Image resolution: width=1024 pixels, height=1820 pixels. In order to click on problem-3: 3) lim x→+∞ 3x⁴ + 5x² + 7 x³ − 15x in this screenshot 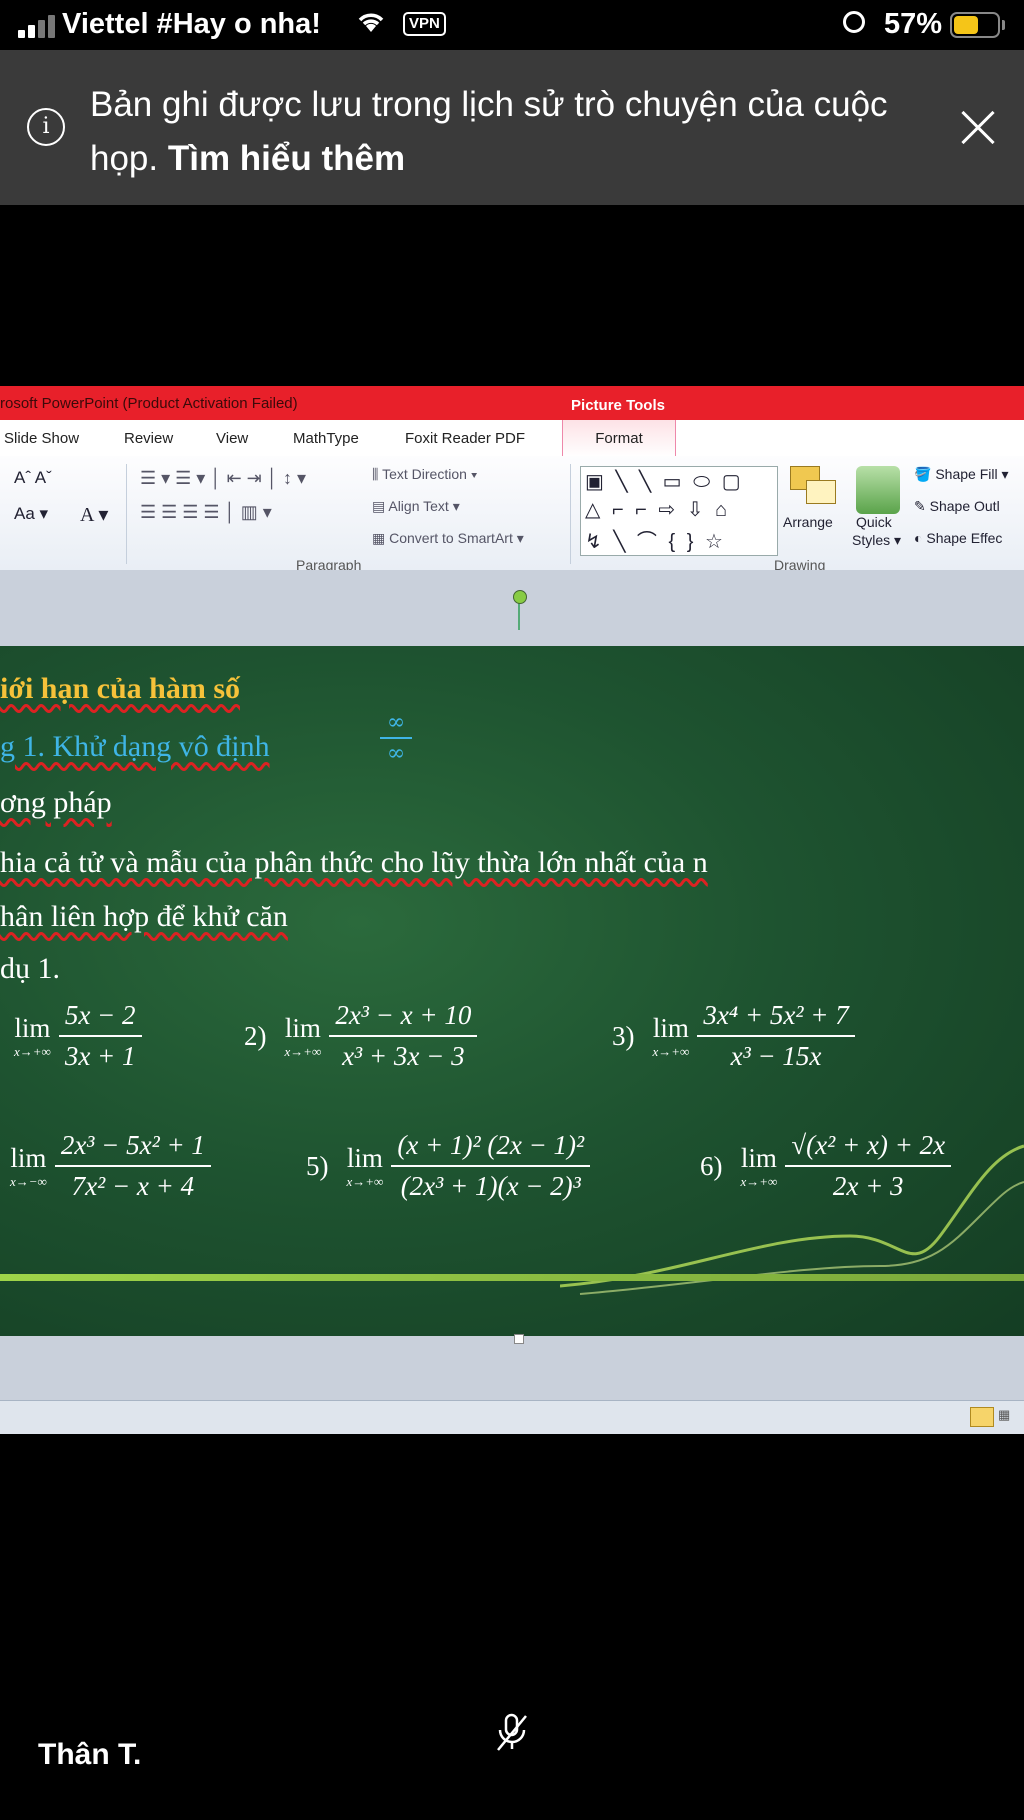, I will do `click(733, 1036)`.